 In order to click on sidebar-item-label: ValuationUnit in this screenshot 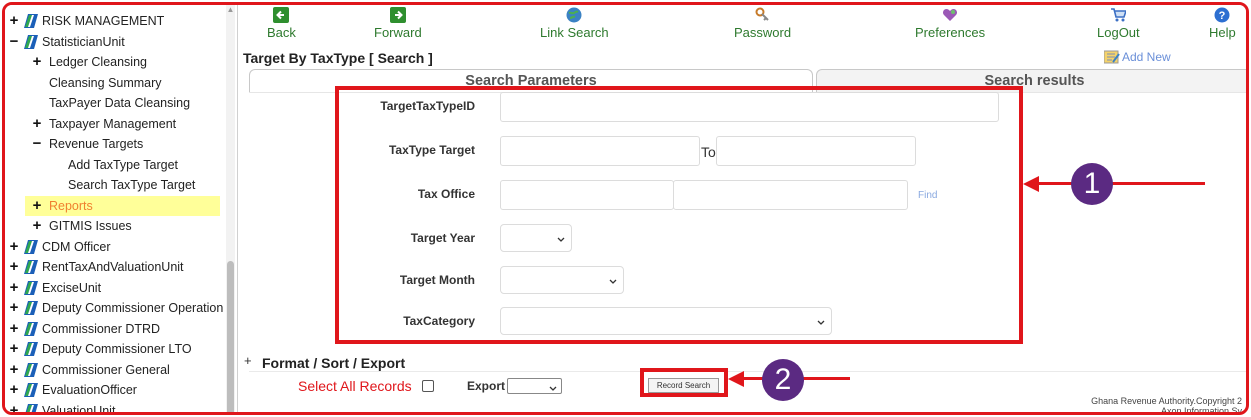, I will do `click(79, 409)`.